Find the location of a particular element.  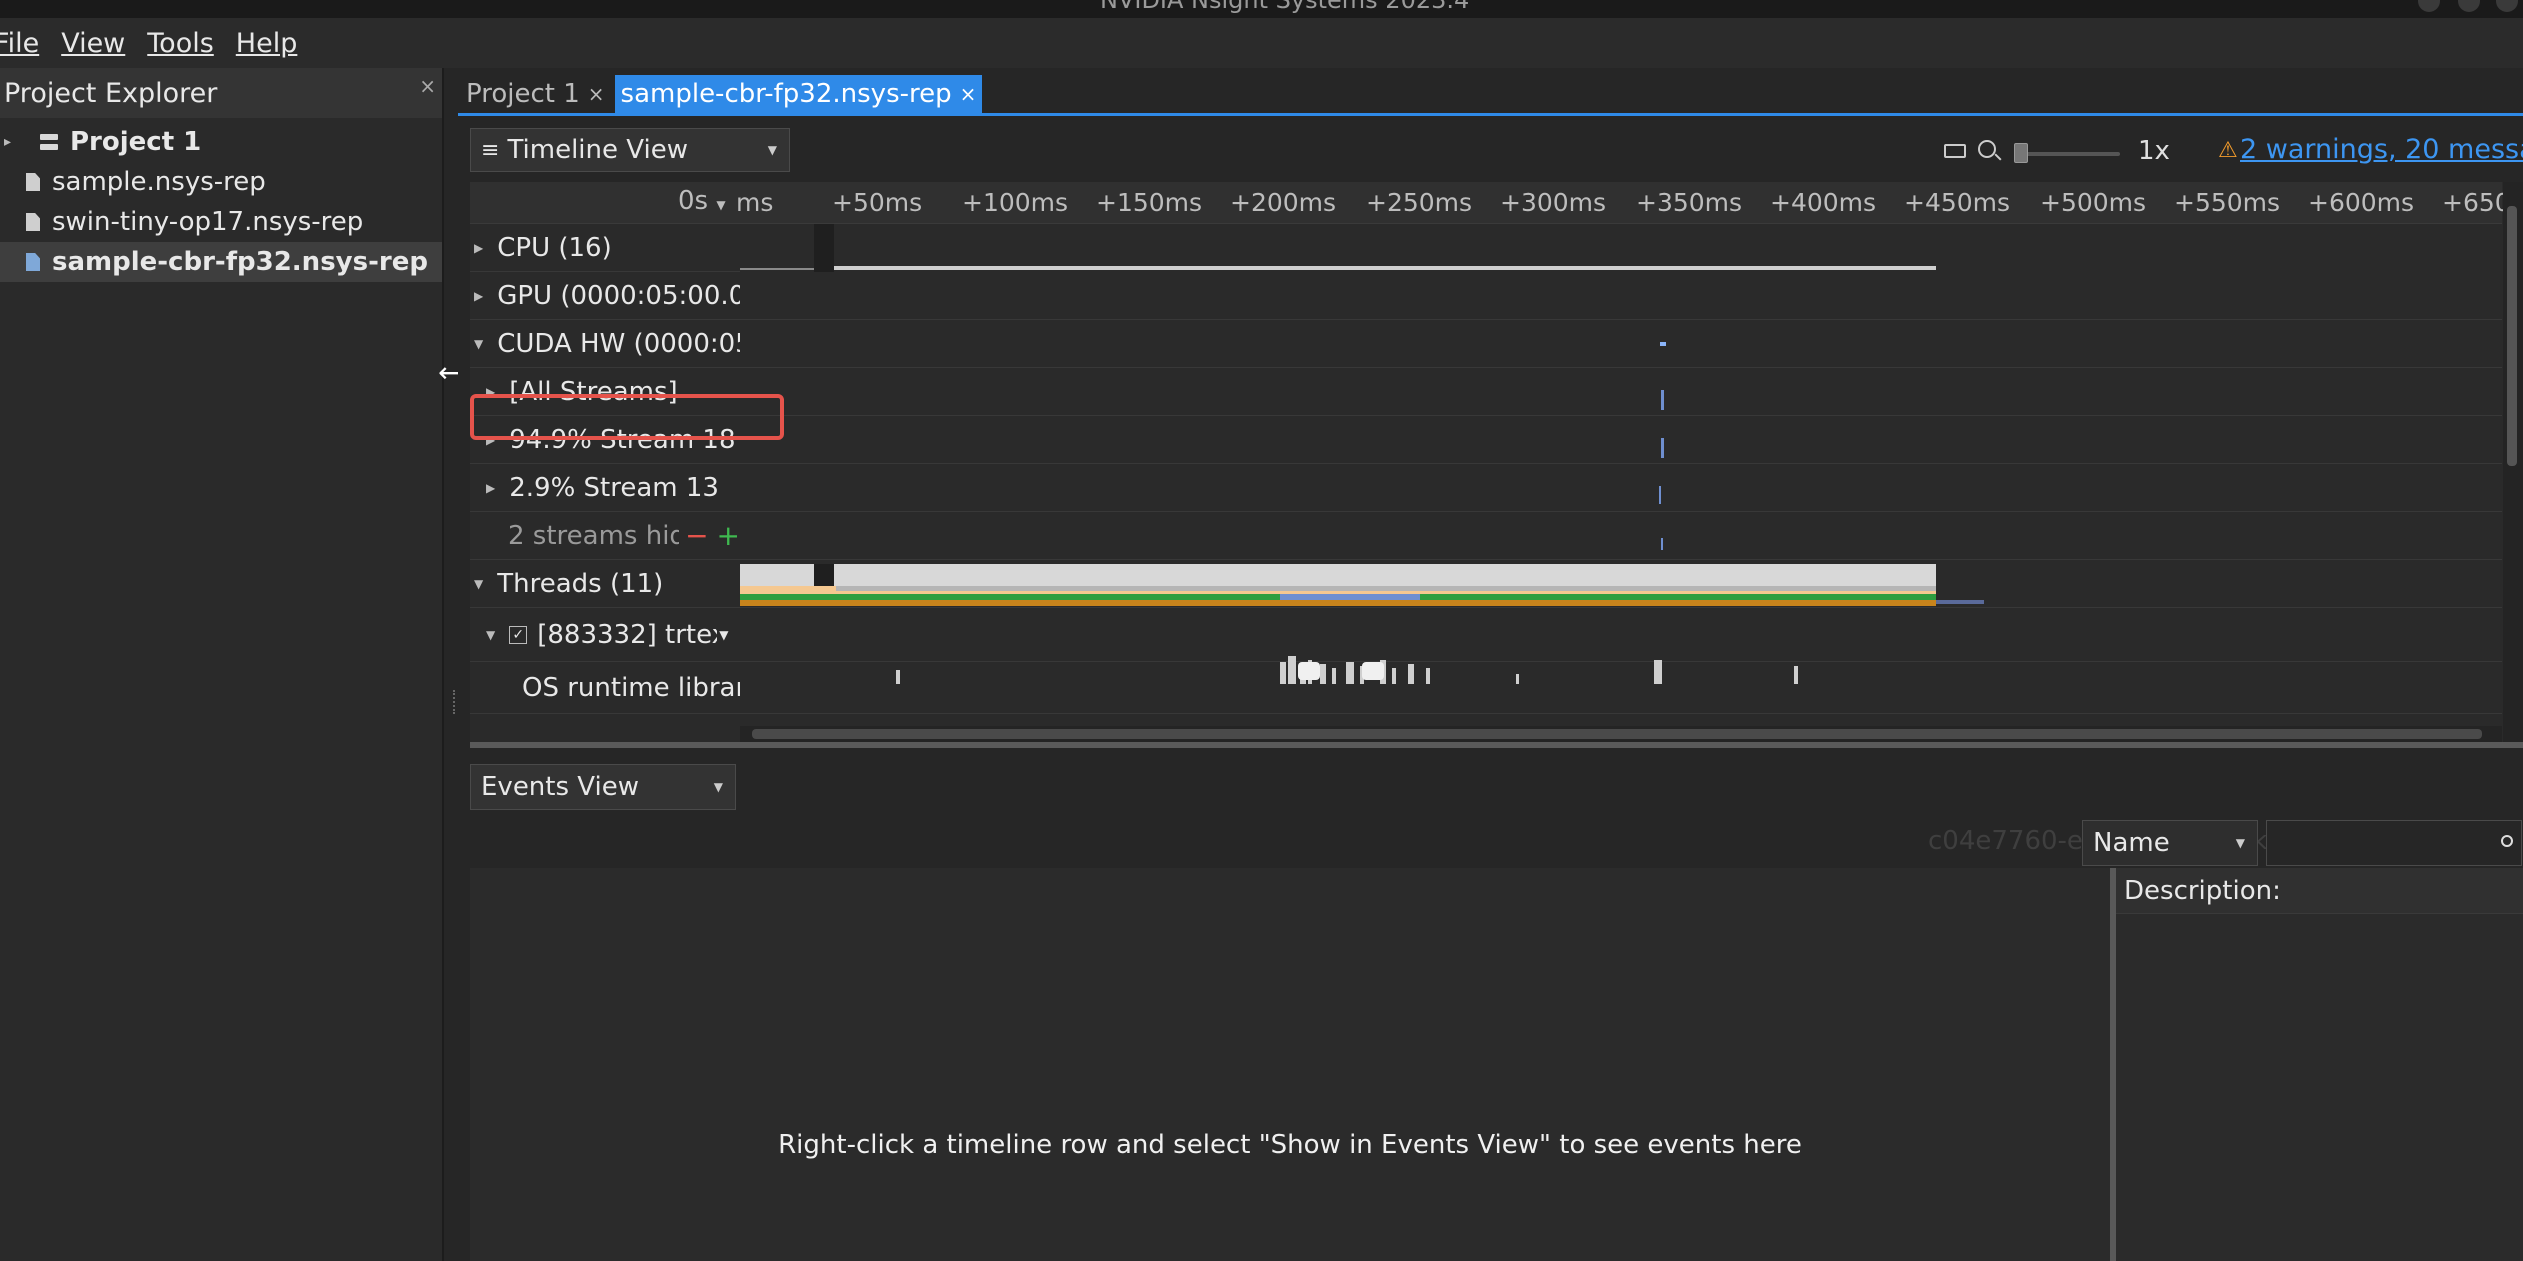

collapse-button: − is located at coordinates (696, 535).